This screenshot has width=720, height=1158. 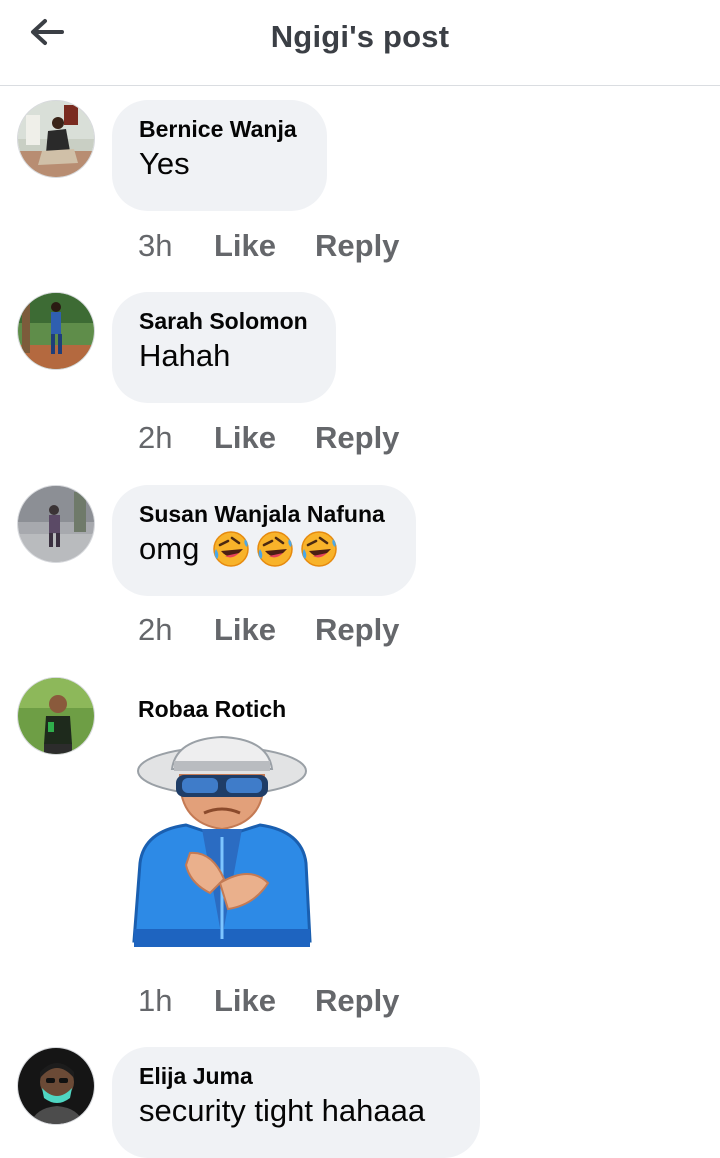 I want to click on cool-grandpa-clapping-sticker-icon, so click(x=222, y=841).